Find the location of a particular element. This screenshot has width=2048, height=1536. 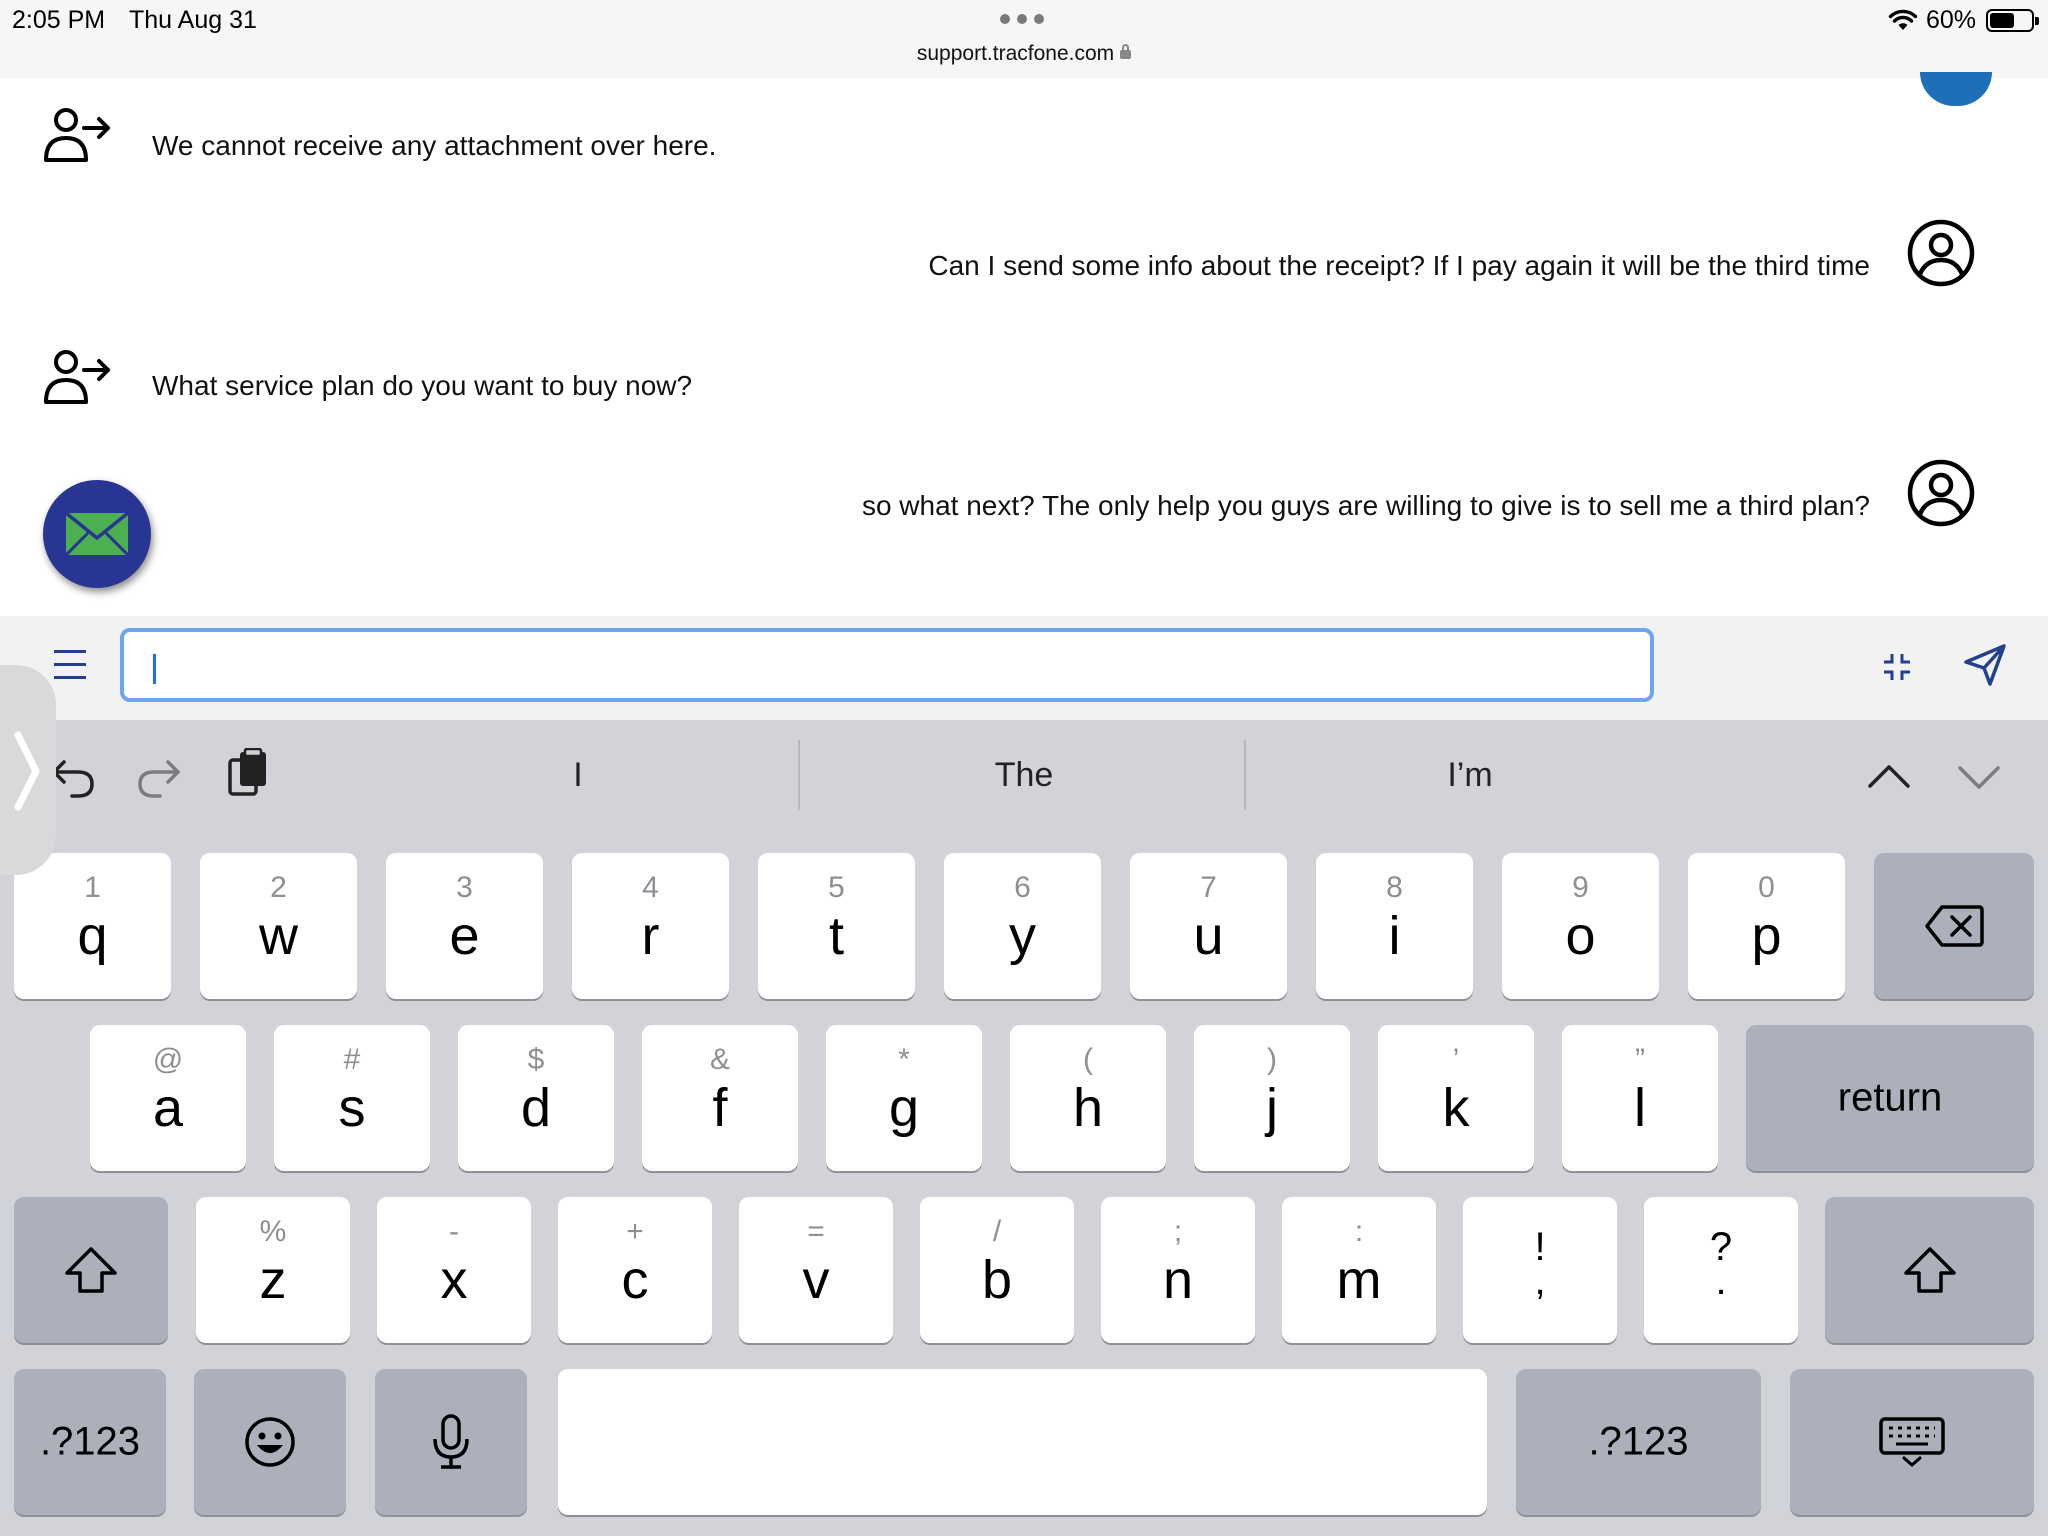

keyboard-dismiss-icon is located at coordinates (1912, 1442).